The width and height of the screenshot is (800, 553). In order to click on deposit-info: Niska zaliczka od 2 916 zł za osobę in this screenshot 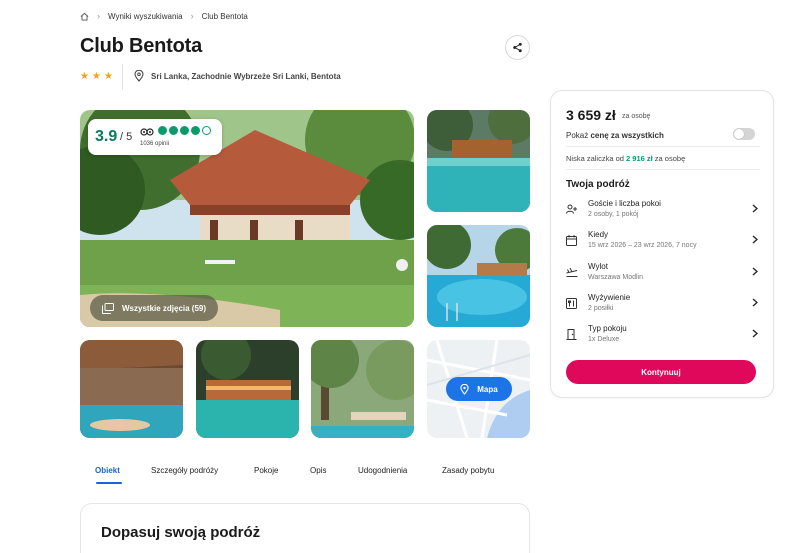, I will do `click(626, 158)`.